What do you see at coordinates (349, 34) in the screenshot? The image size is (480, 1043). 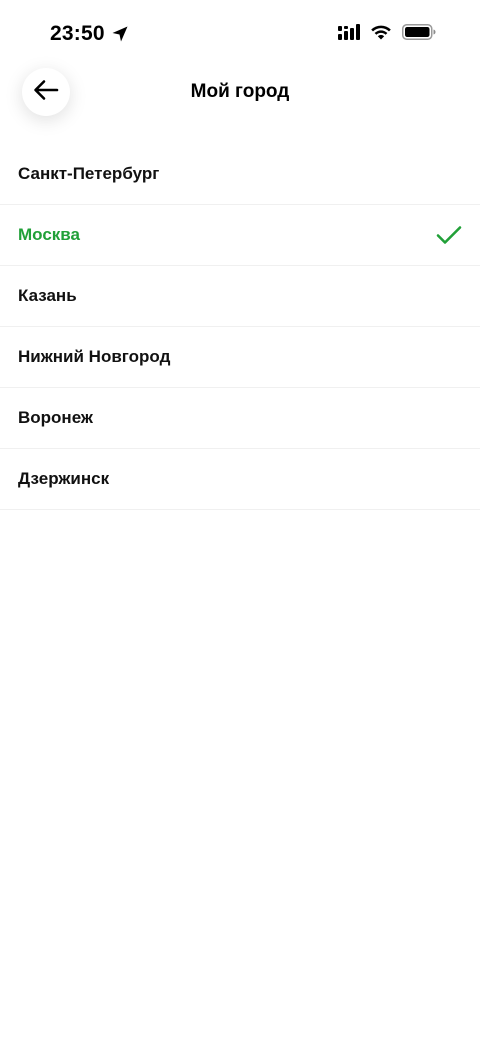 I see `cellular-signal-icon` at bounding box center [349, 34].